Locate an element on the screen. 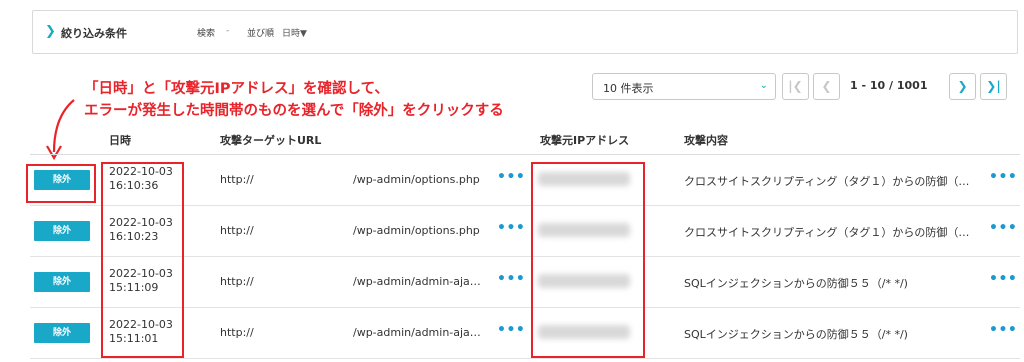 The image size is (1024, 362). per-page-select: 10 件表示 ⌄ is located at coordinates (684, 86).